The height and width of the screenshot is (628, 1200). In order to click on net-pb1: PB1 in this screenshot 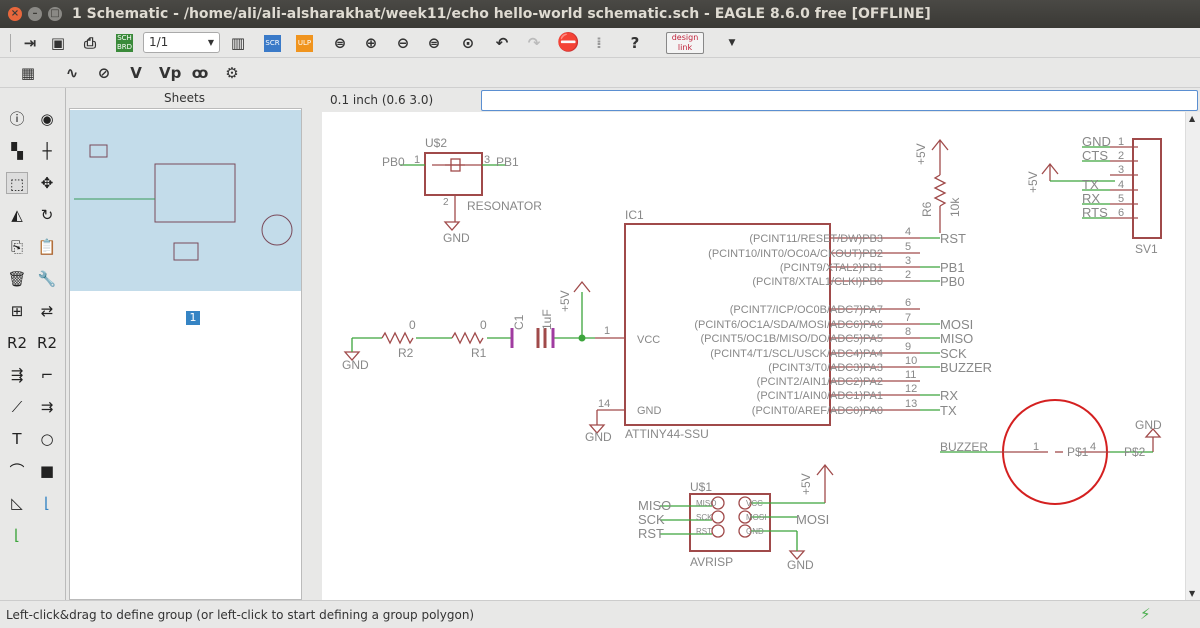, I will do `click(507, 162)`.